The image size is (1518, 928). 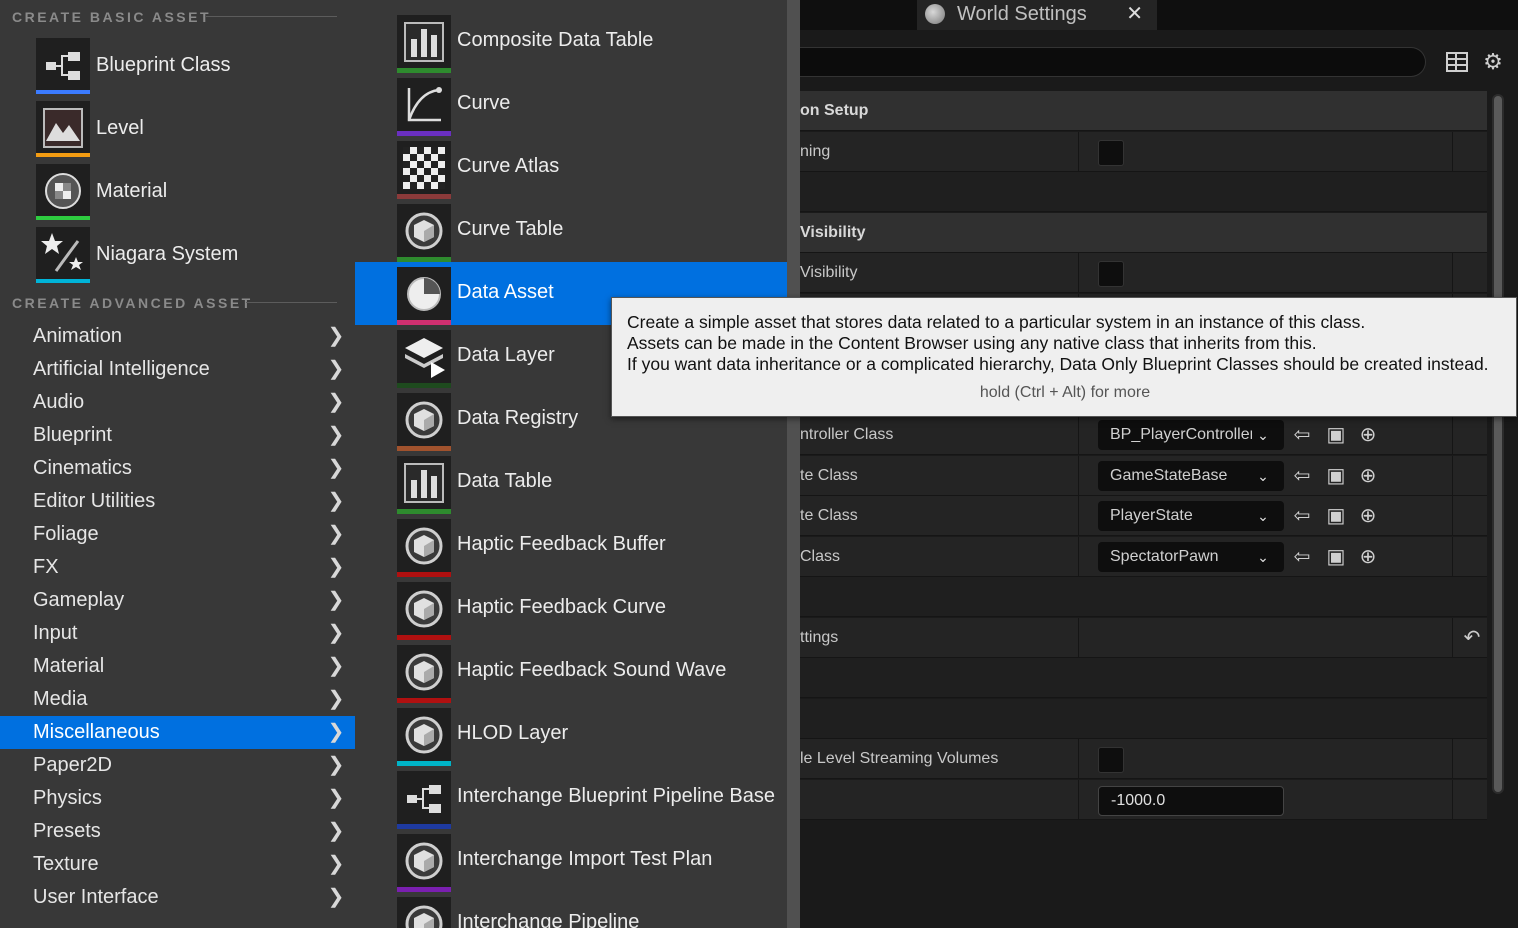 What do you see at coordinates (167, 254) in the screenshot?
I see `basic-asset-label: Niagara System` at bounding box center [167, 254].